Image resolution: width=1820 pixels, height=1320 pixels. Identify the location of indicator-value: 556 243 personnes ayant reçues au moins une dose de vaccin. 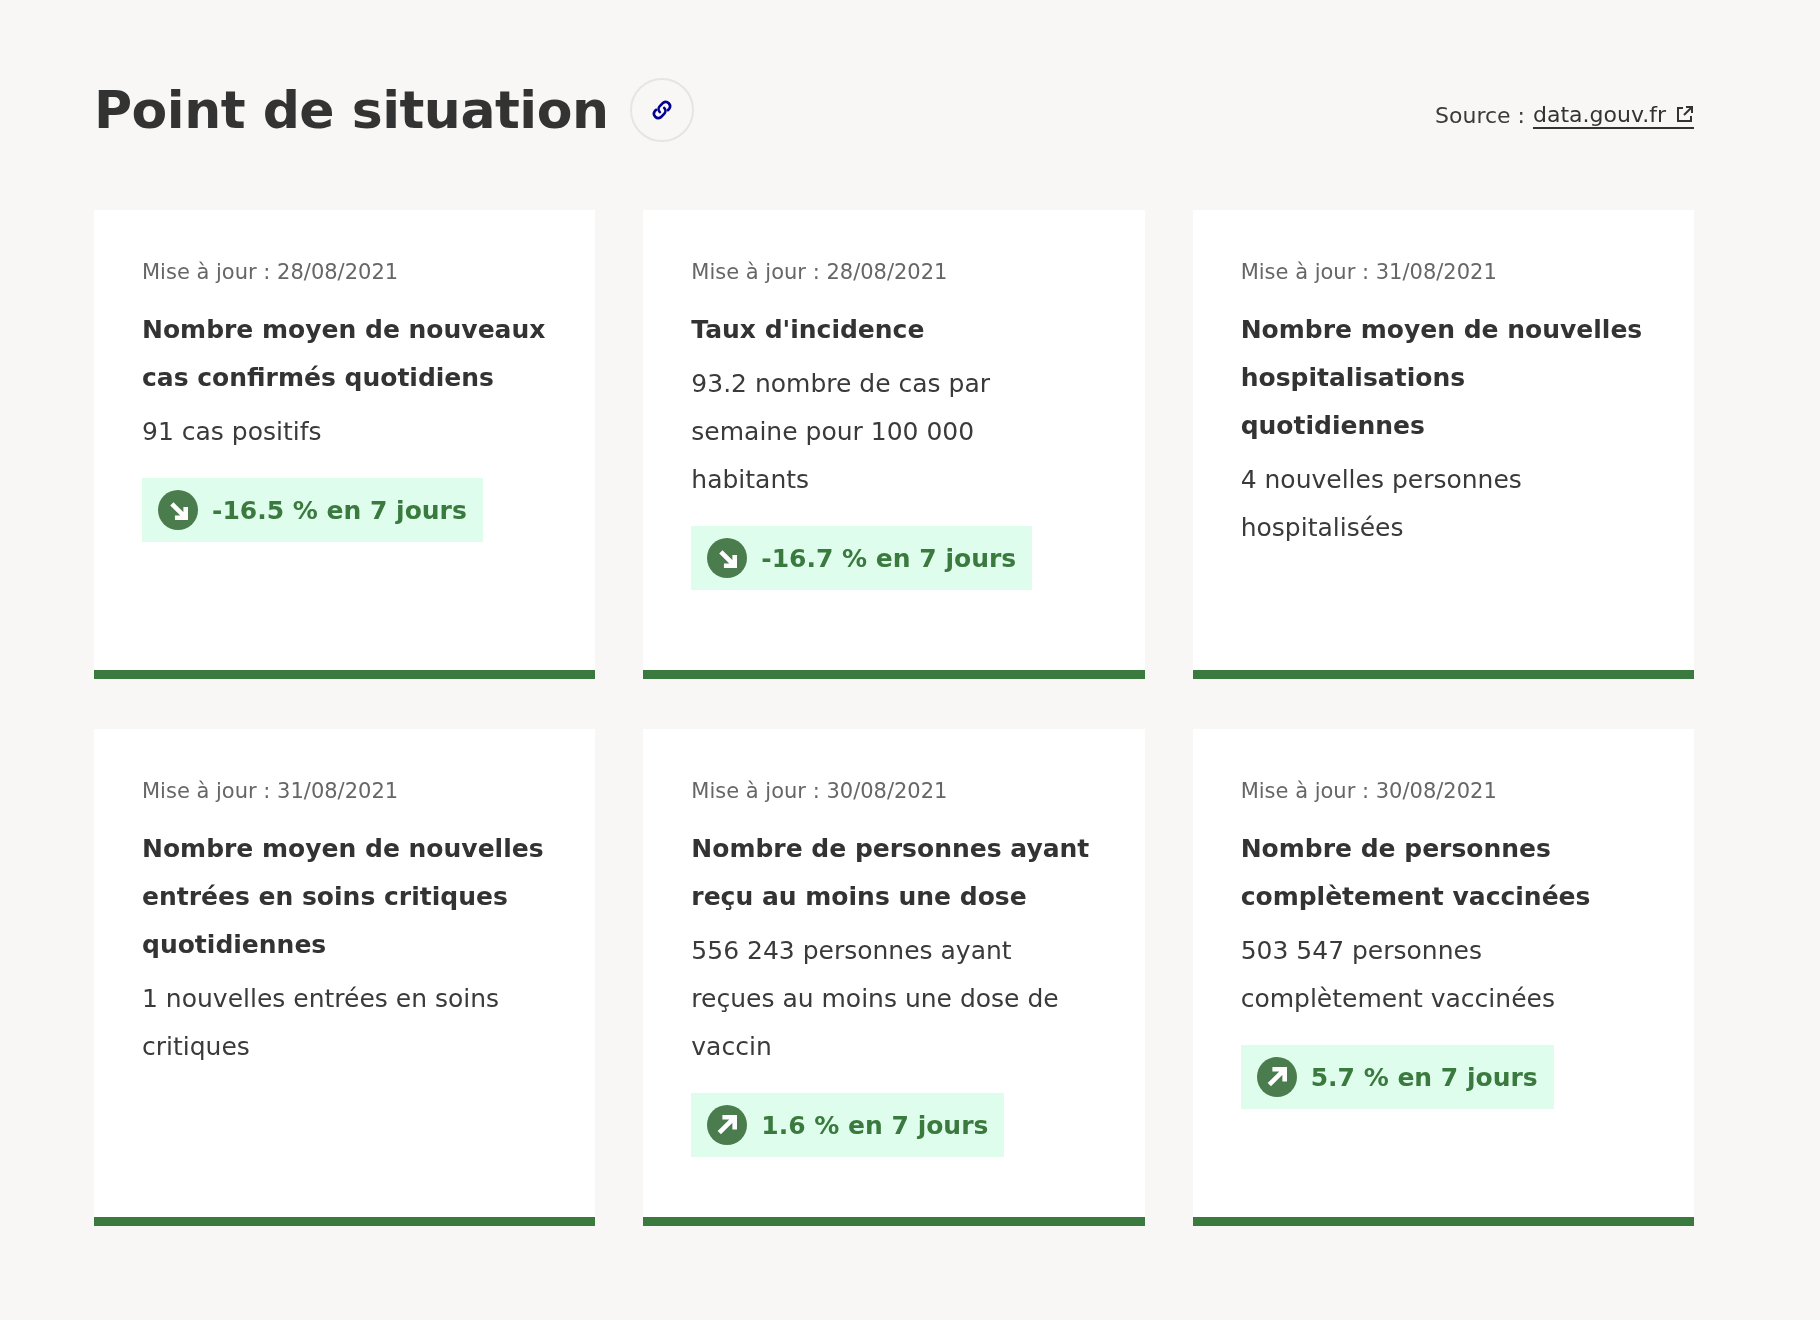
(875, 999).